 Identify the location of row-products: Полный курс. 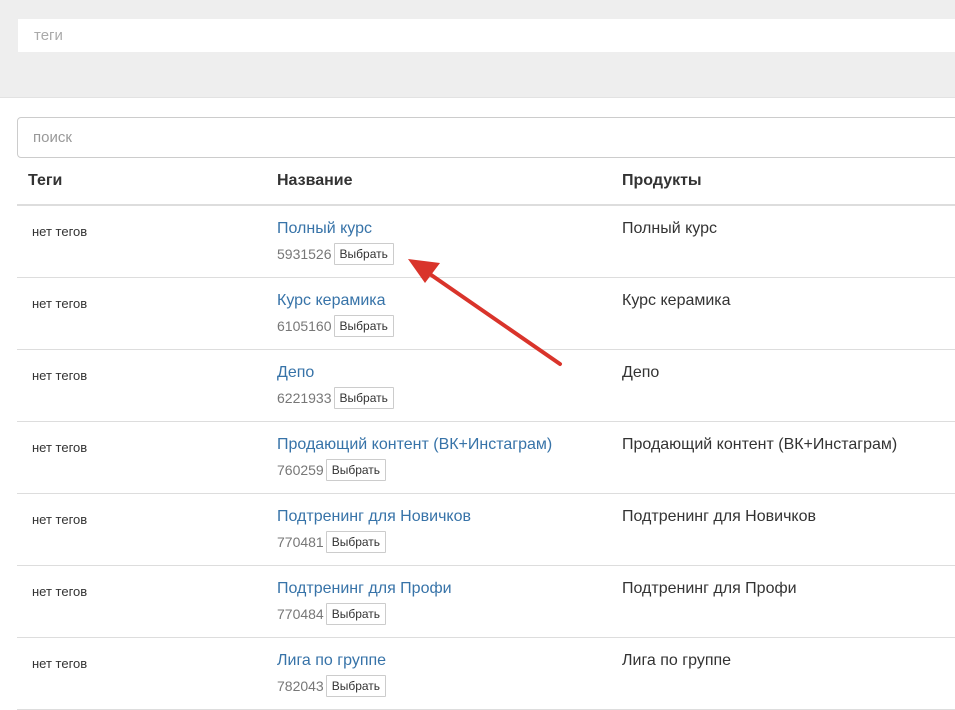
(669, 228).